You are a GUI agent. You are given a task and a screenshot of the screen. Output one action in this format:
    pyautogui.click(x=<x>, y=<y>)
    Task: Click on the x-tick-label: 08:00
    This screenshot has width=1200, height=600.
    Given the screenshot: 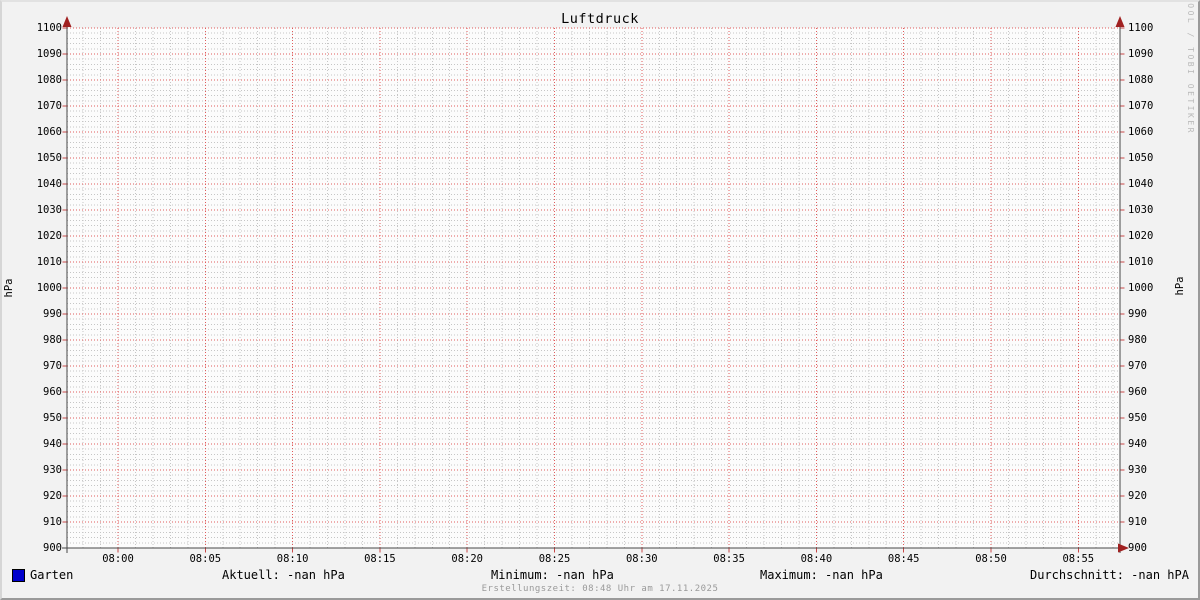 What is the action you would take?
    pyautogui.click(x=118, y=559)
    